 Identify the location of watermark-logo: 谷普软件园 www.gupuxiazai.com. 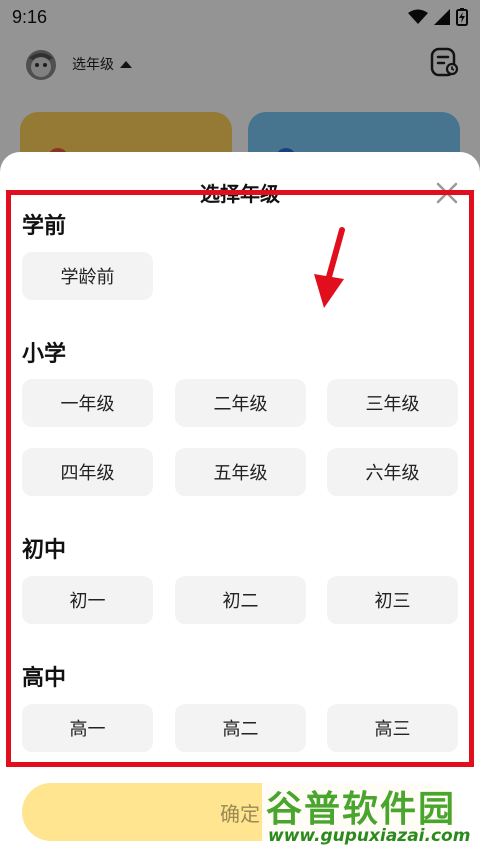
(371, 814).